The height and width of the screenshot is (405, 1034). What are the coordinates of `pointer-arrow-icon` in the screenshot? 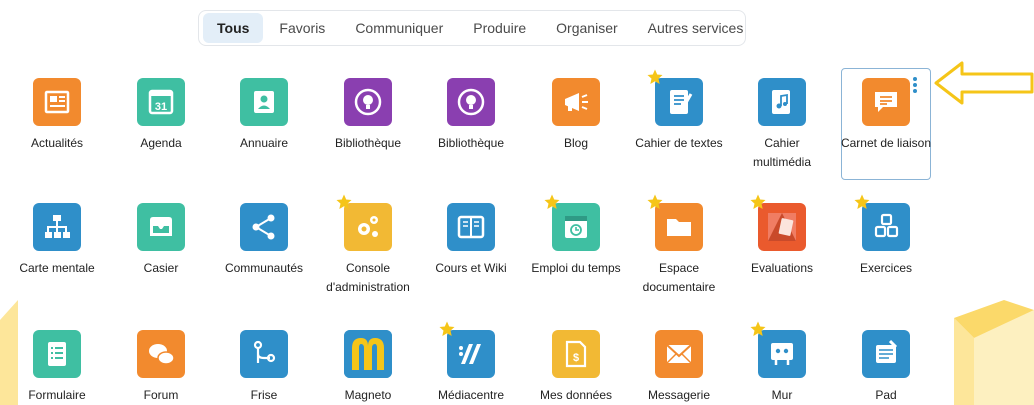 It's located at (984, 83).